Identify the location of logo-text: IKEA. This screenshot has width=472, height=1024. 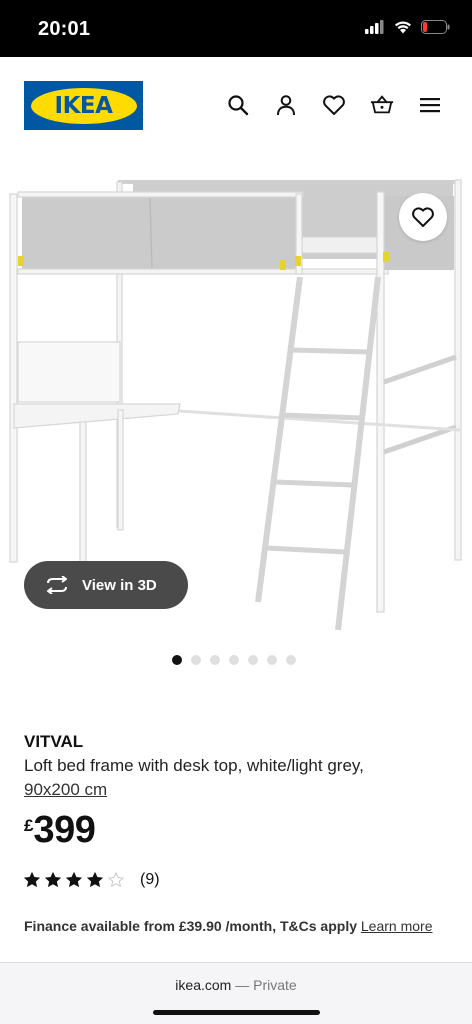
(83, 105).